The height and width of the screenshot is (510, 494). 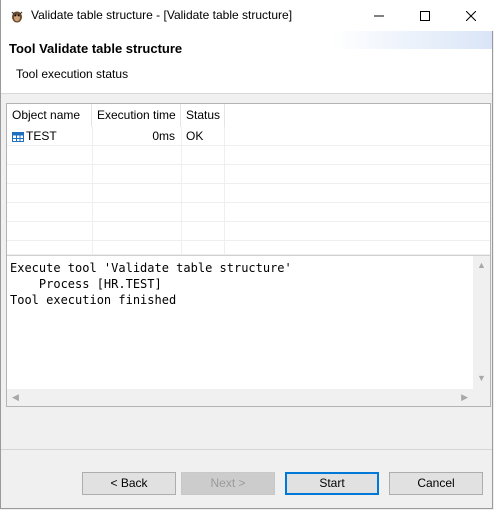 What do you see at coordinates (481, 378) in the screenshot?
I see `scroll-down-icon: ▼` at bounding box center [481, 378].